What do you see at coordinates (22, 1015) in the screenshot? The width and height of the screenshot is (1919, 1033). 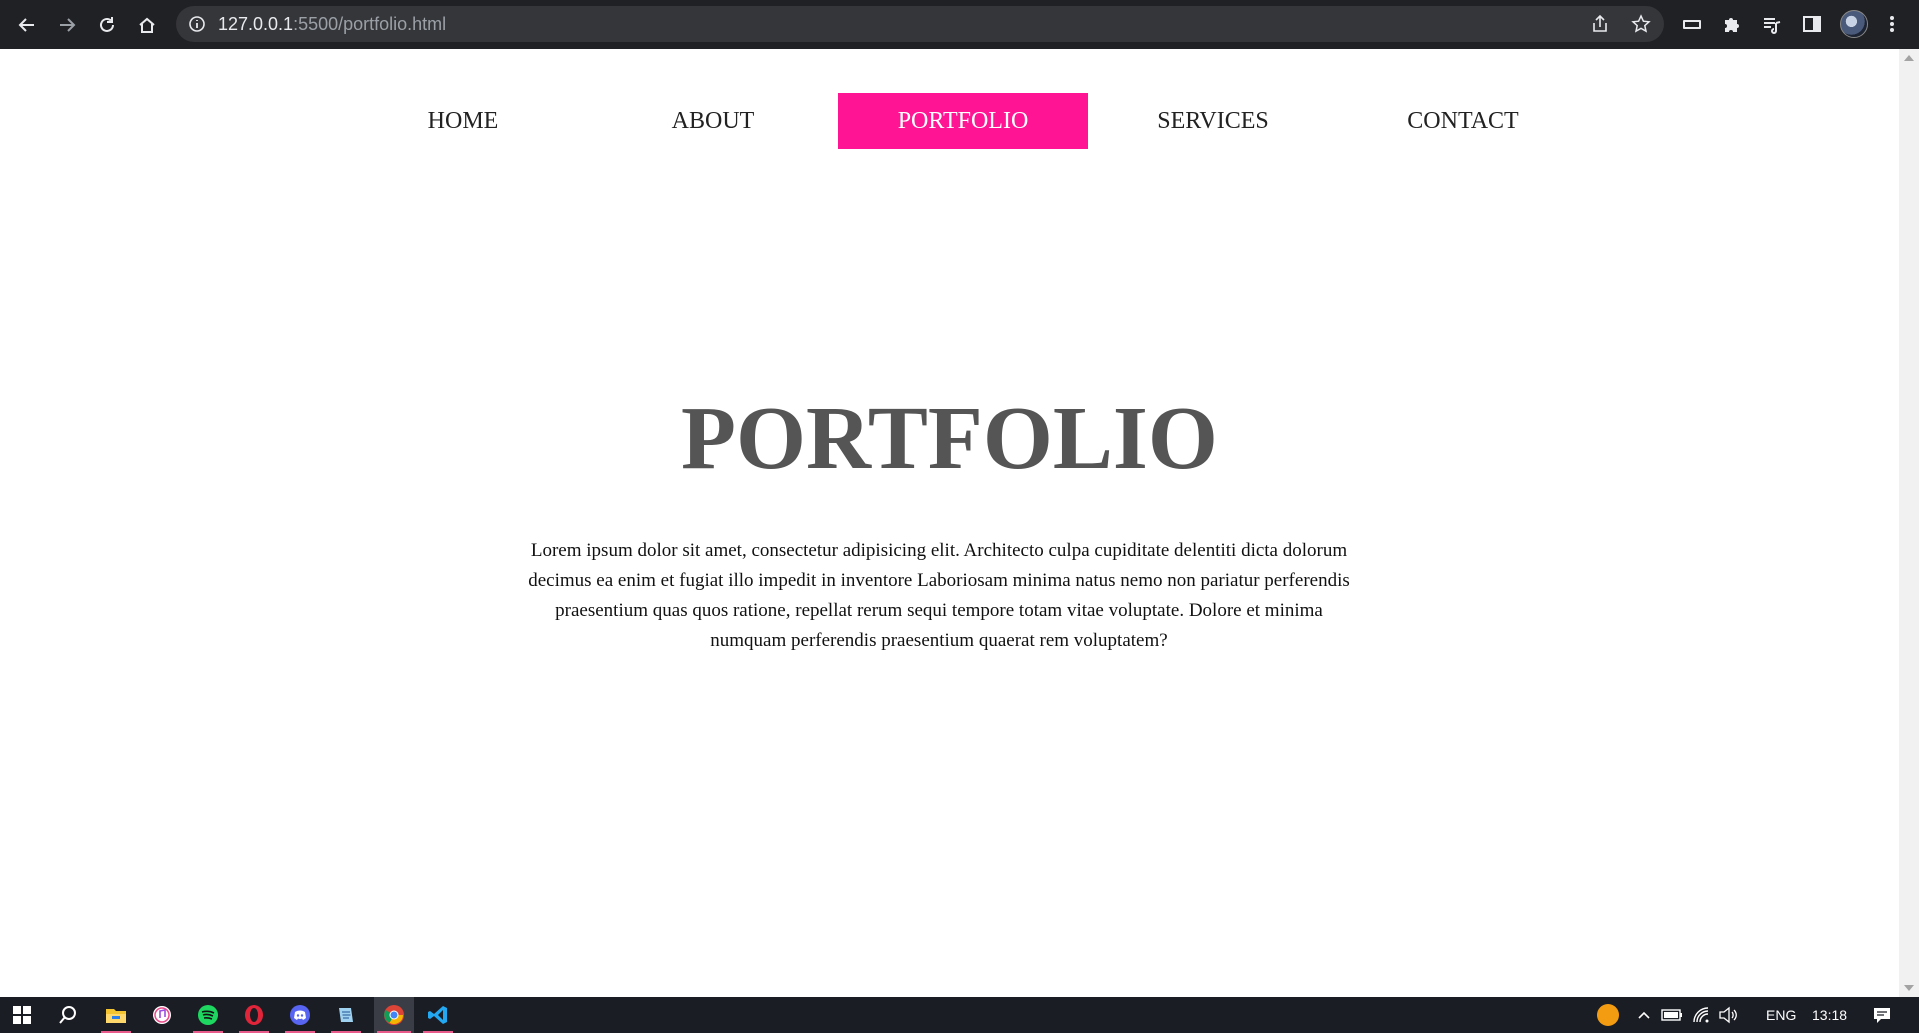 I see `start-icon` at bounding box center [22, 1015].